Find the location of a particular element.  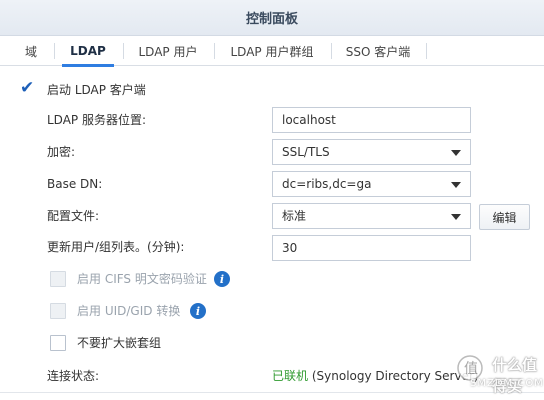

encryption-label: 加密: is located at coordinates (61, 152).